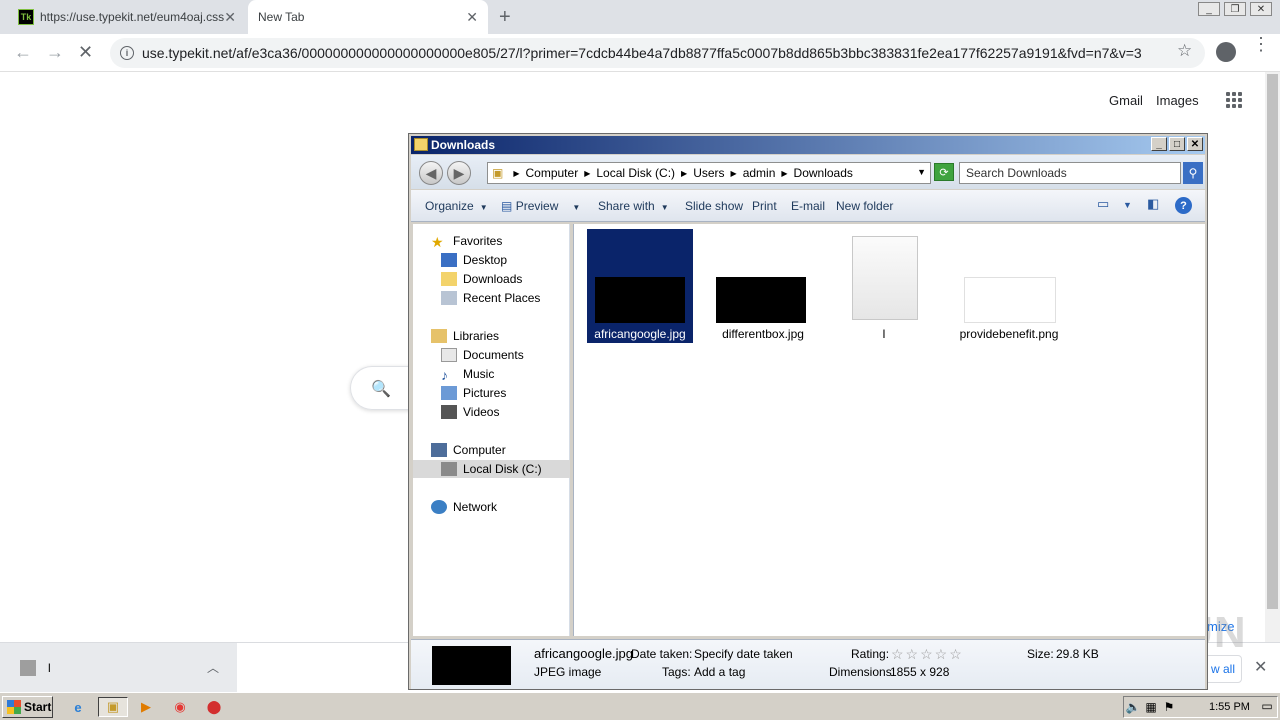 This screenshot has width=1280, height=720. I want to click on nav-computer: Computer, so click(491, 450).